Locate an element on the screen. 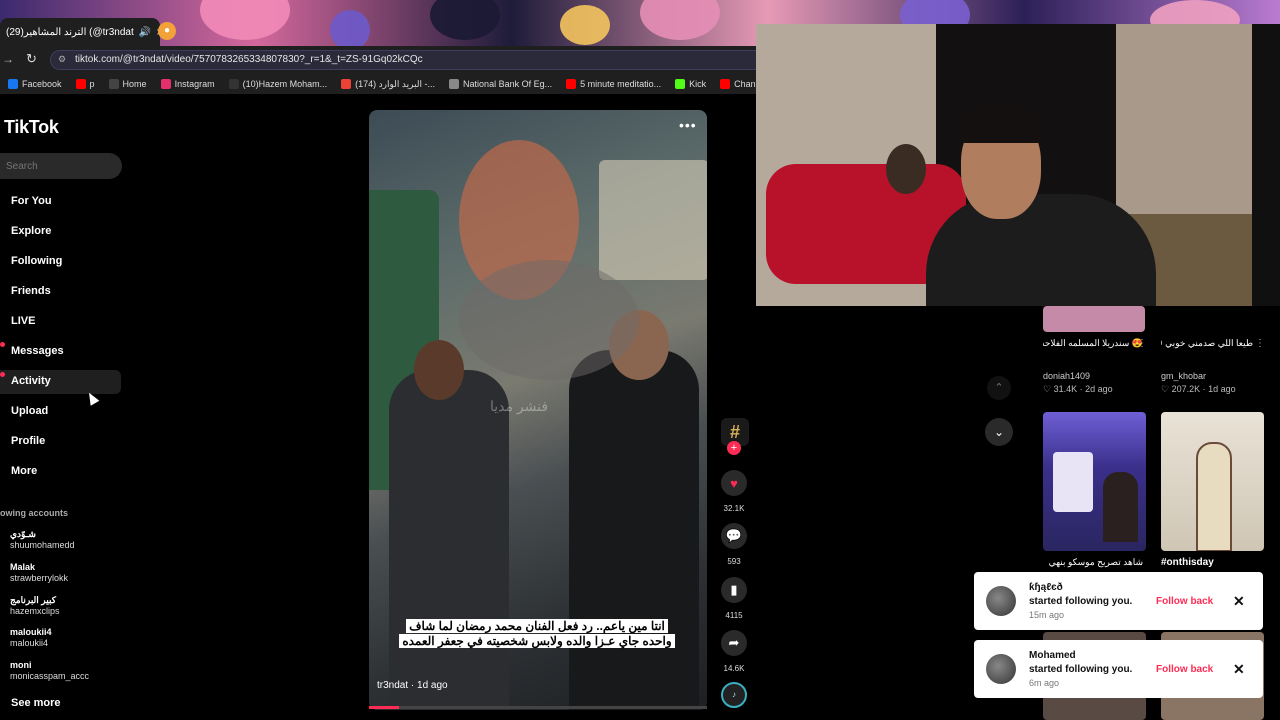  nav-following: Following is located at coordinates (36, 261).